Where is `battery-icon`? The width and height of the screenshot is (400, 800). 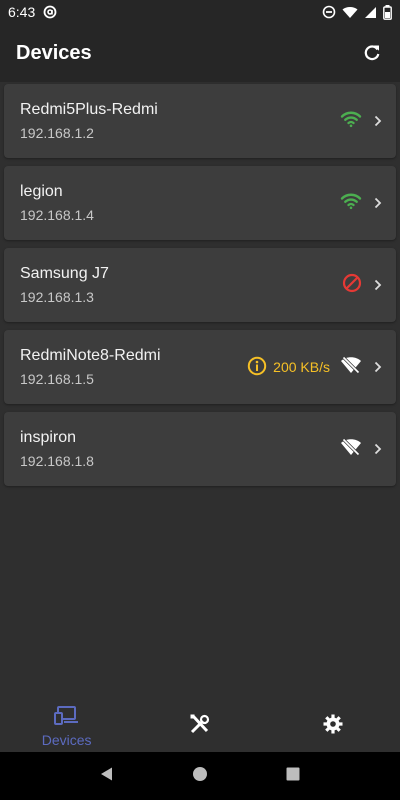 battery-icon is located at coordinates (387, 12).